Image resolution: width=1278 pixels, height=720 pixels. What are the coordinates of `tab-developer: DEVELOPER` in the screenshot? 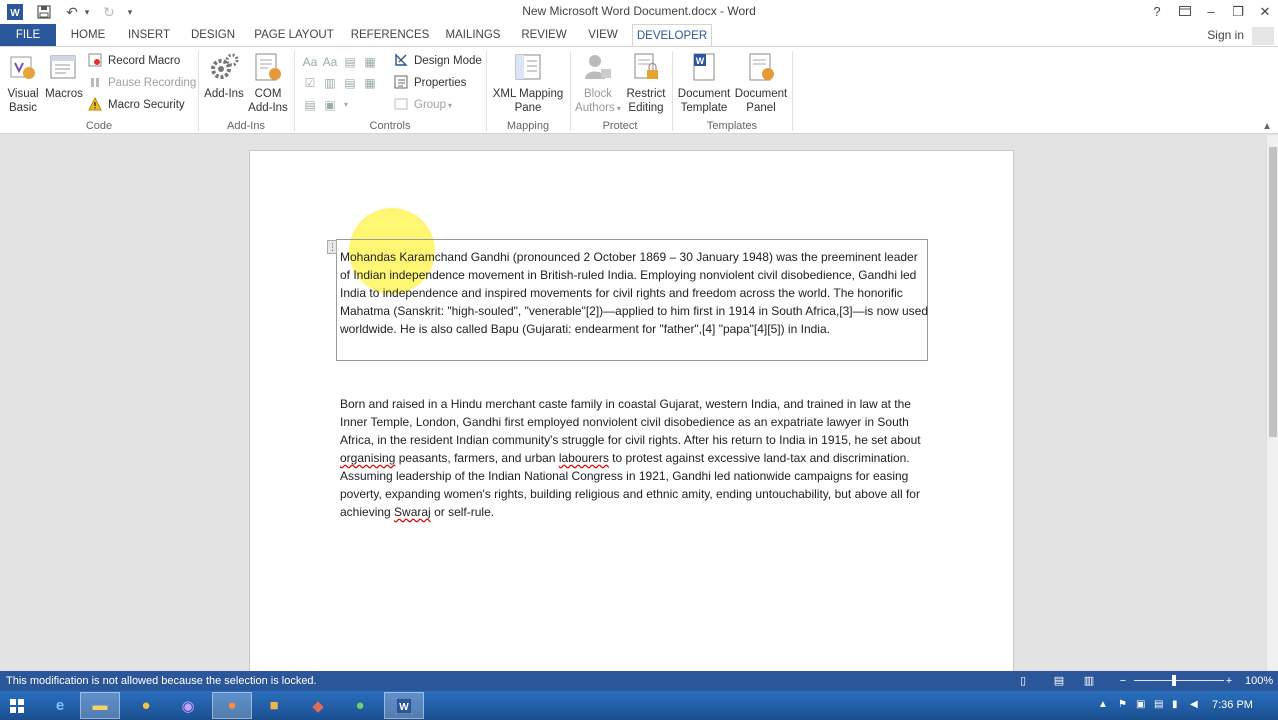 It's located at (672, 35).